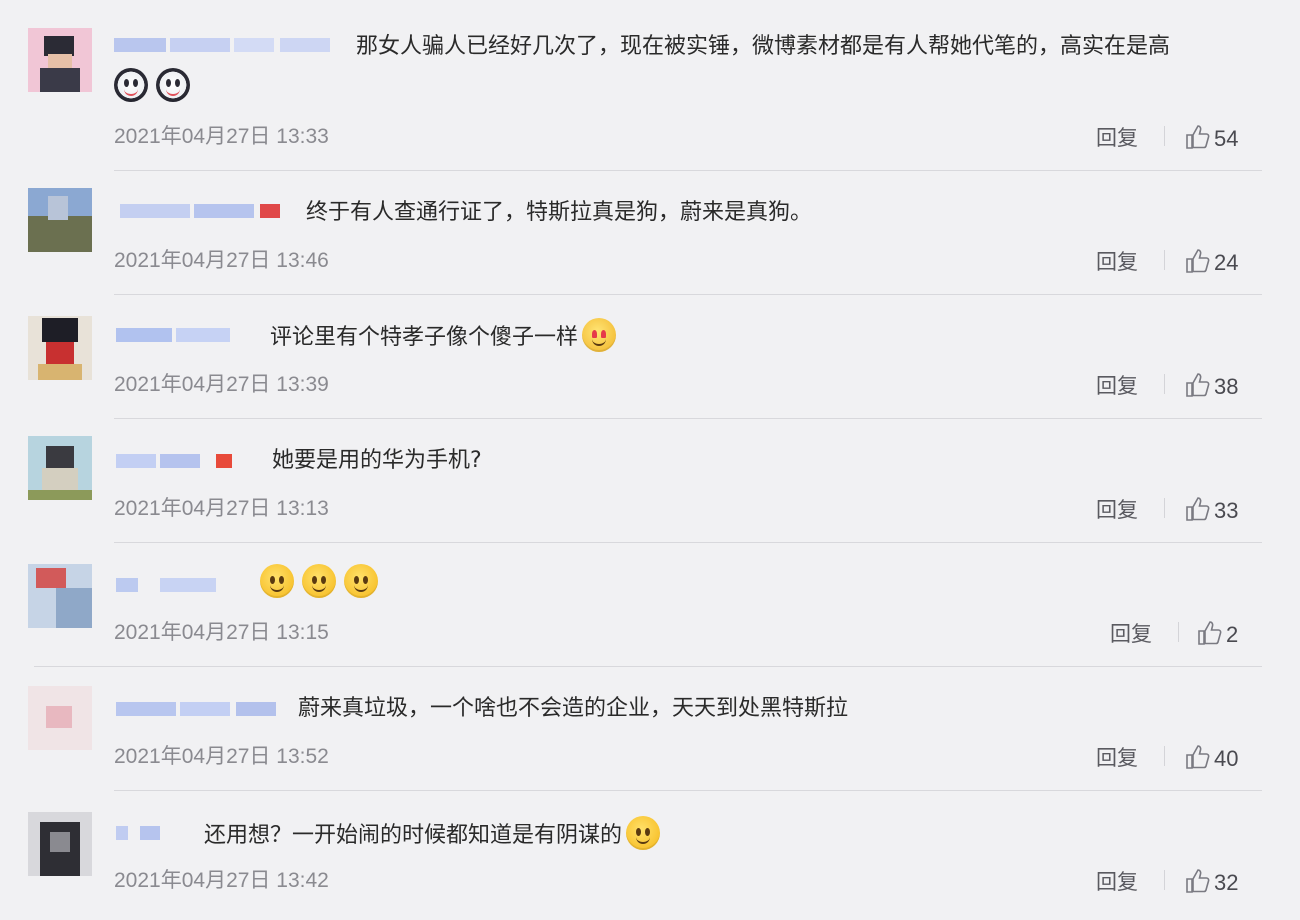 The height and width of the screenshot is (920, 1300). Describe the element at coordinates (221, 880) in the screenshot. I see `comment-date: 2021年04月27日 13:42` at that location.